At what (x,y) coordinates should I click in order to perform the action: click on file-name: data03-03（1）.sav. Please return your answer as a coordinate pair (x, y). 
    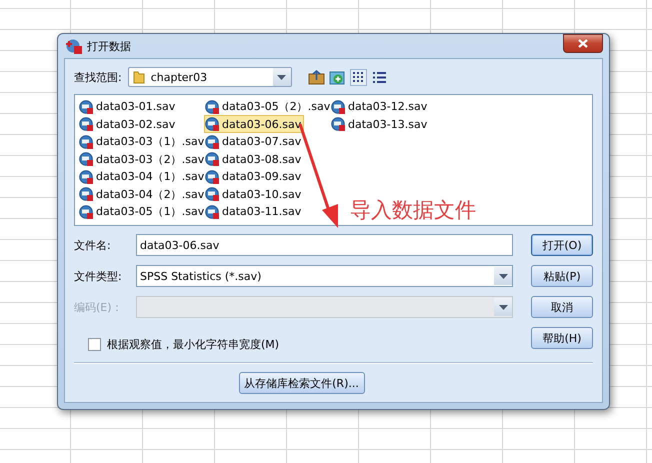
    Looking at the image, I should click on (150, 142).